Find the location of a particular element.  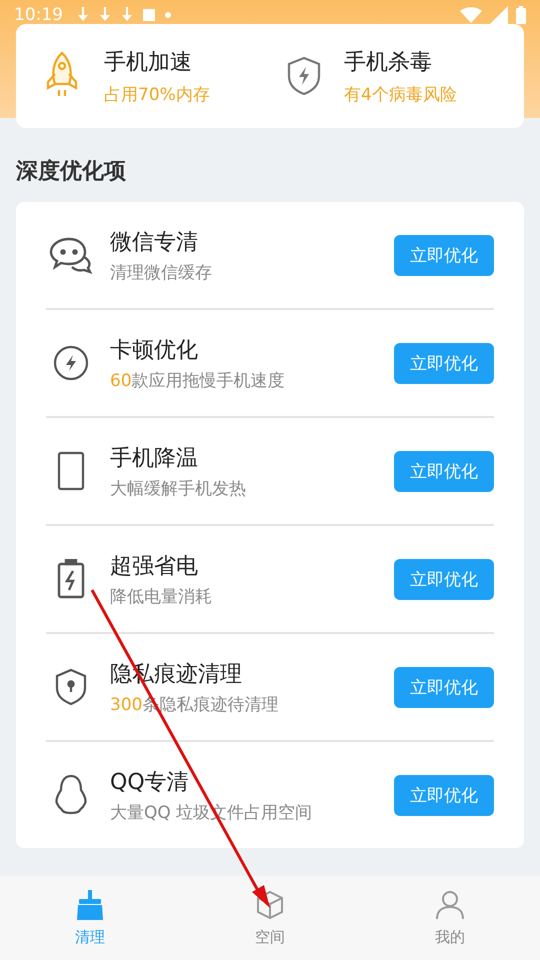

battery-icon is located at coordinates (71, 579).